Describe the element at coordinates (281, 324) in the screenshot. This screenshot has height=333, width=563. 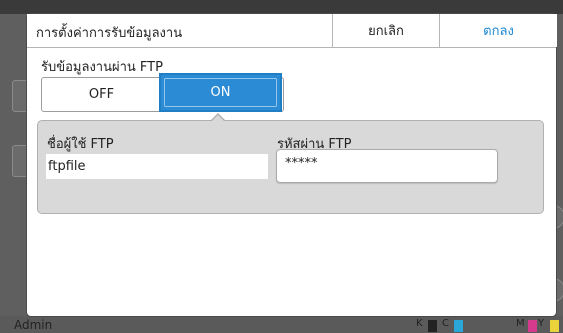
I see `background-status-bar` at that location.